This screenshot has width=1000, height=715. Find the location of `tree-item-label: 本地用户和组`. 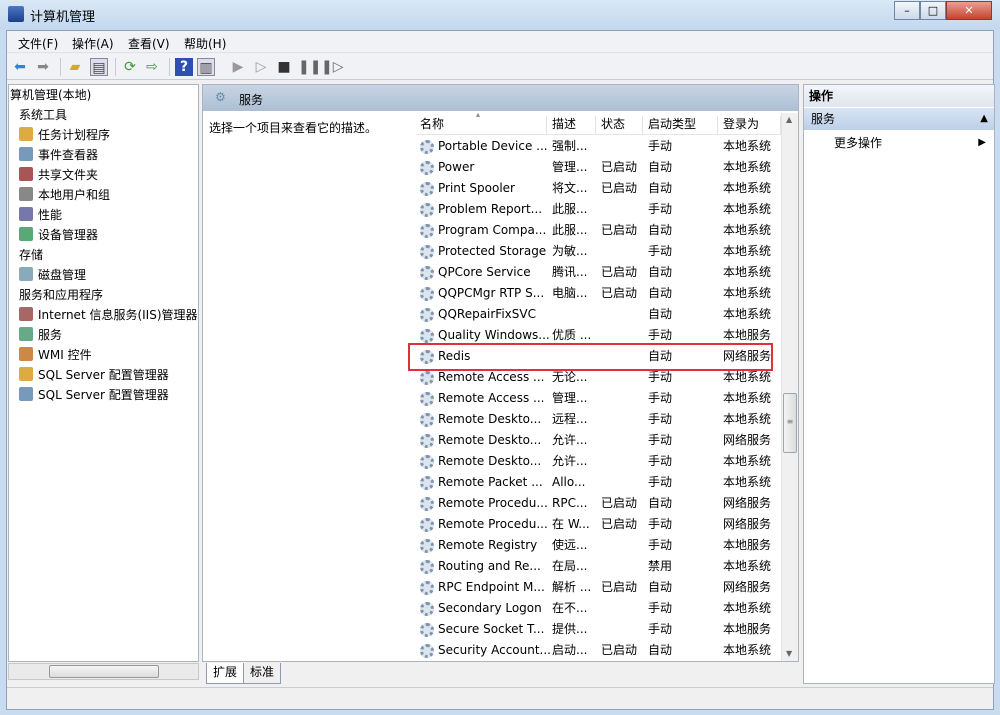

tree-item-label: 本地用户和组 is located at coordinates (74, 195).